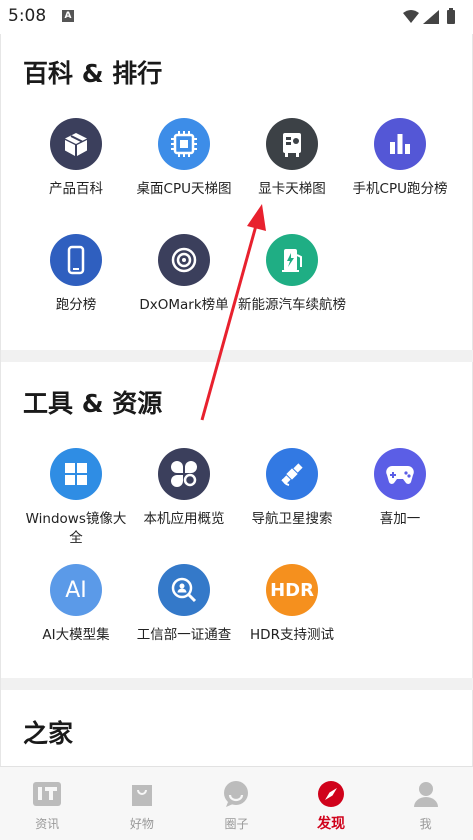 Image resolution: width=473 pixels, height=840 pixels. Describe the element at coordinates (400, 519) in the screenshot. I see `item-label: 喜加一` at that location.